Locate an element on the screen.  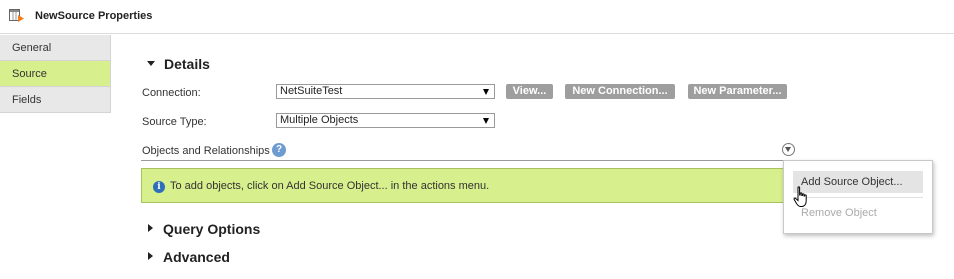
details-section-toggle: Details is located at coordinates (178, 64).